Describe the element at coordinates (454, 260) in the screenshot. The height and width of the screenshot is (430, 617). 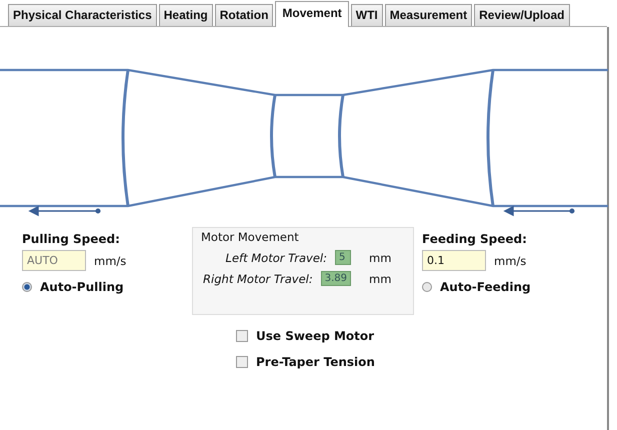
I see `input-field: 0.1` at that location.